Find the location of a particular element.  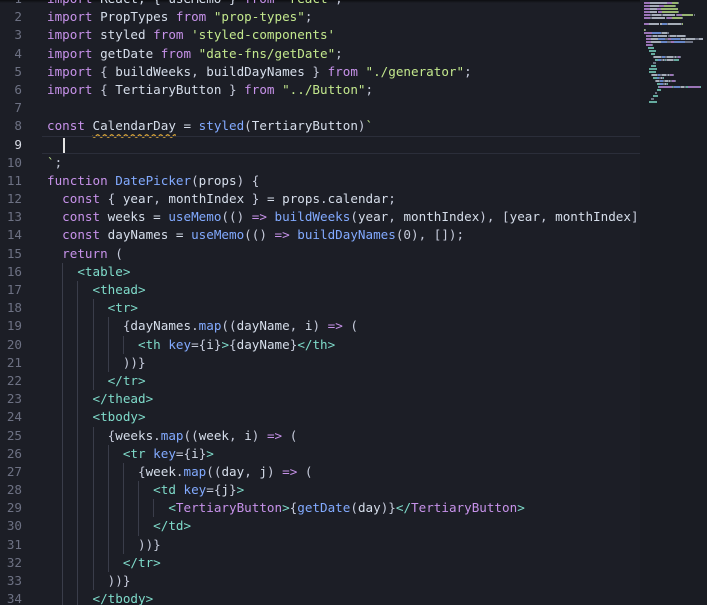

code-line: 31 ))} is located at coordinates (320, 544).